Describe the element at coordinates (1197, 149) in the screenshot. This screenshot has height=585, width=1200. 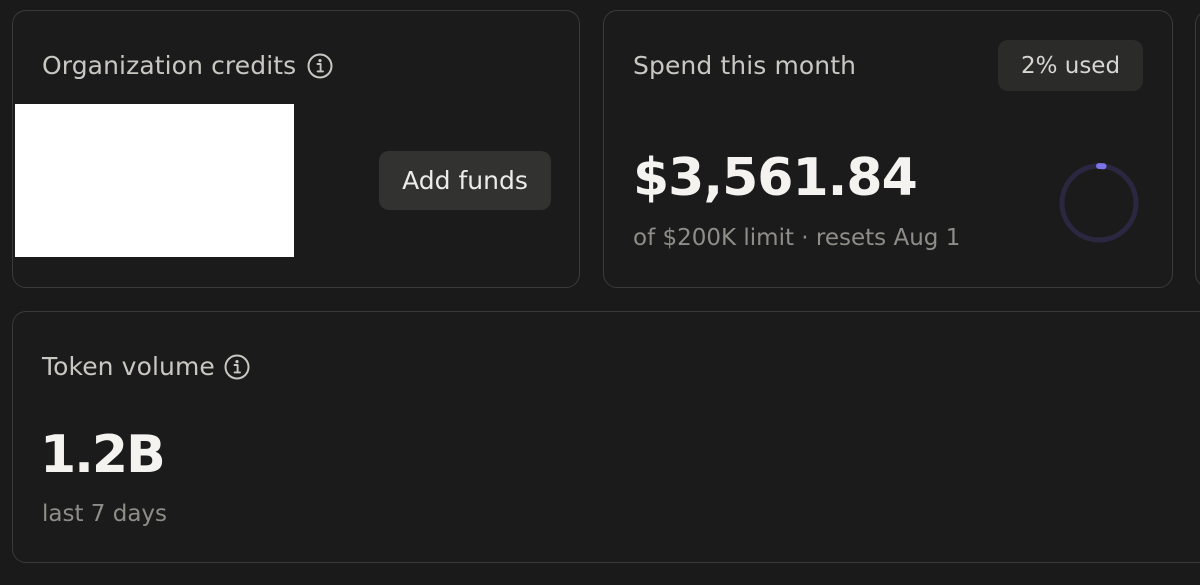
I see `next-card-edge` at that location.